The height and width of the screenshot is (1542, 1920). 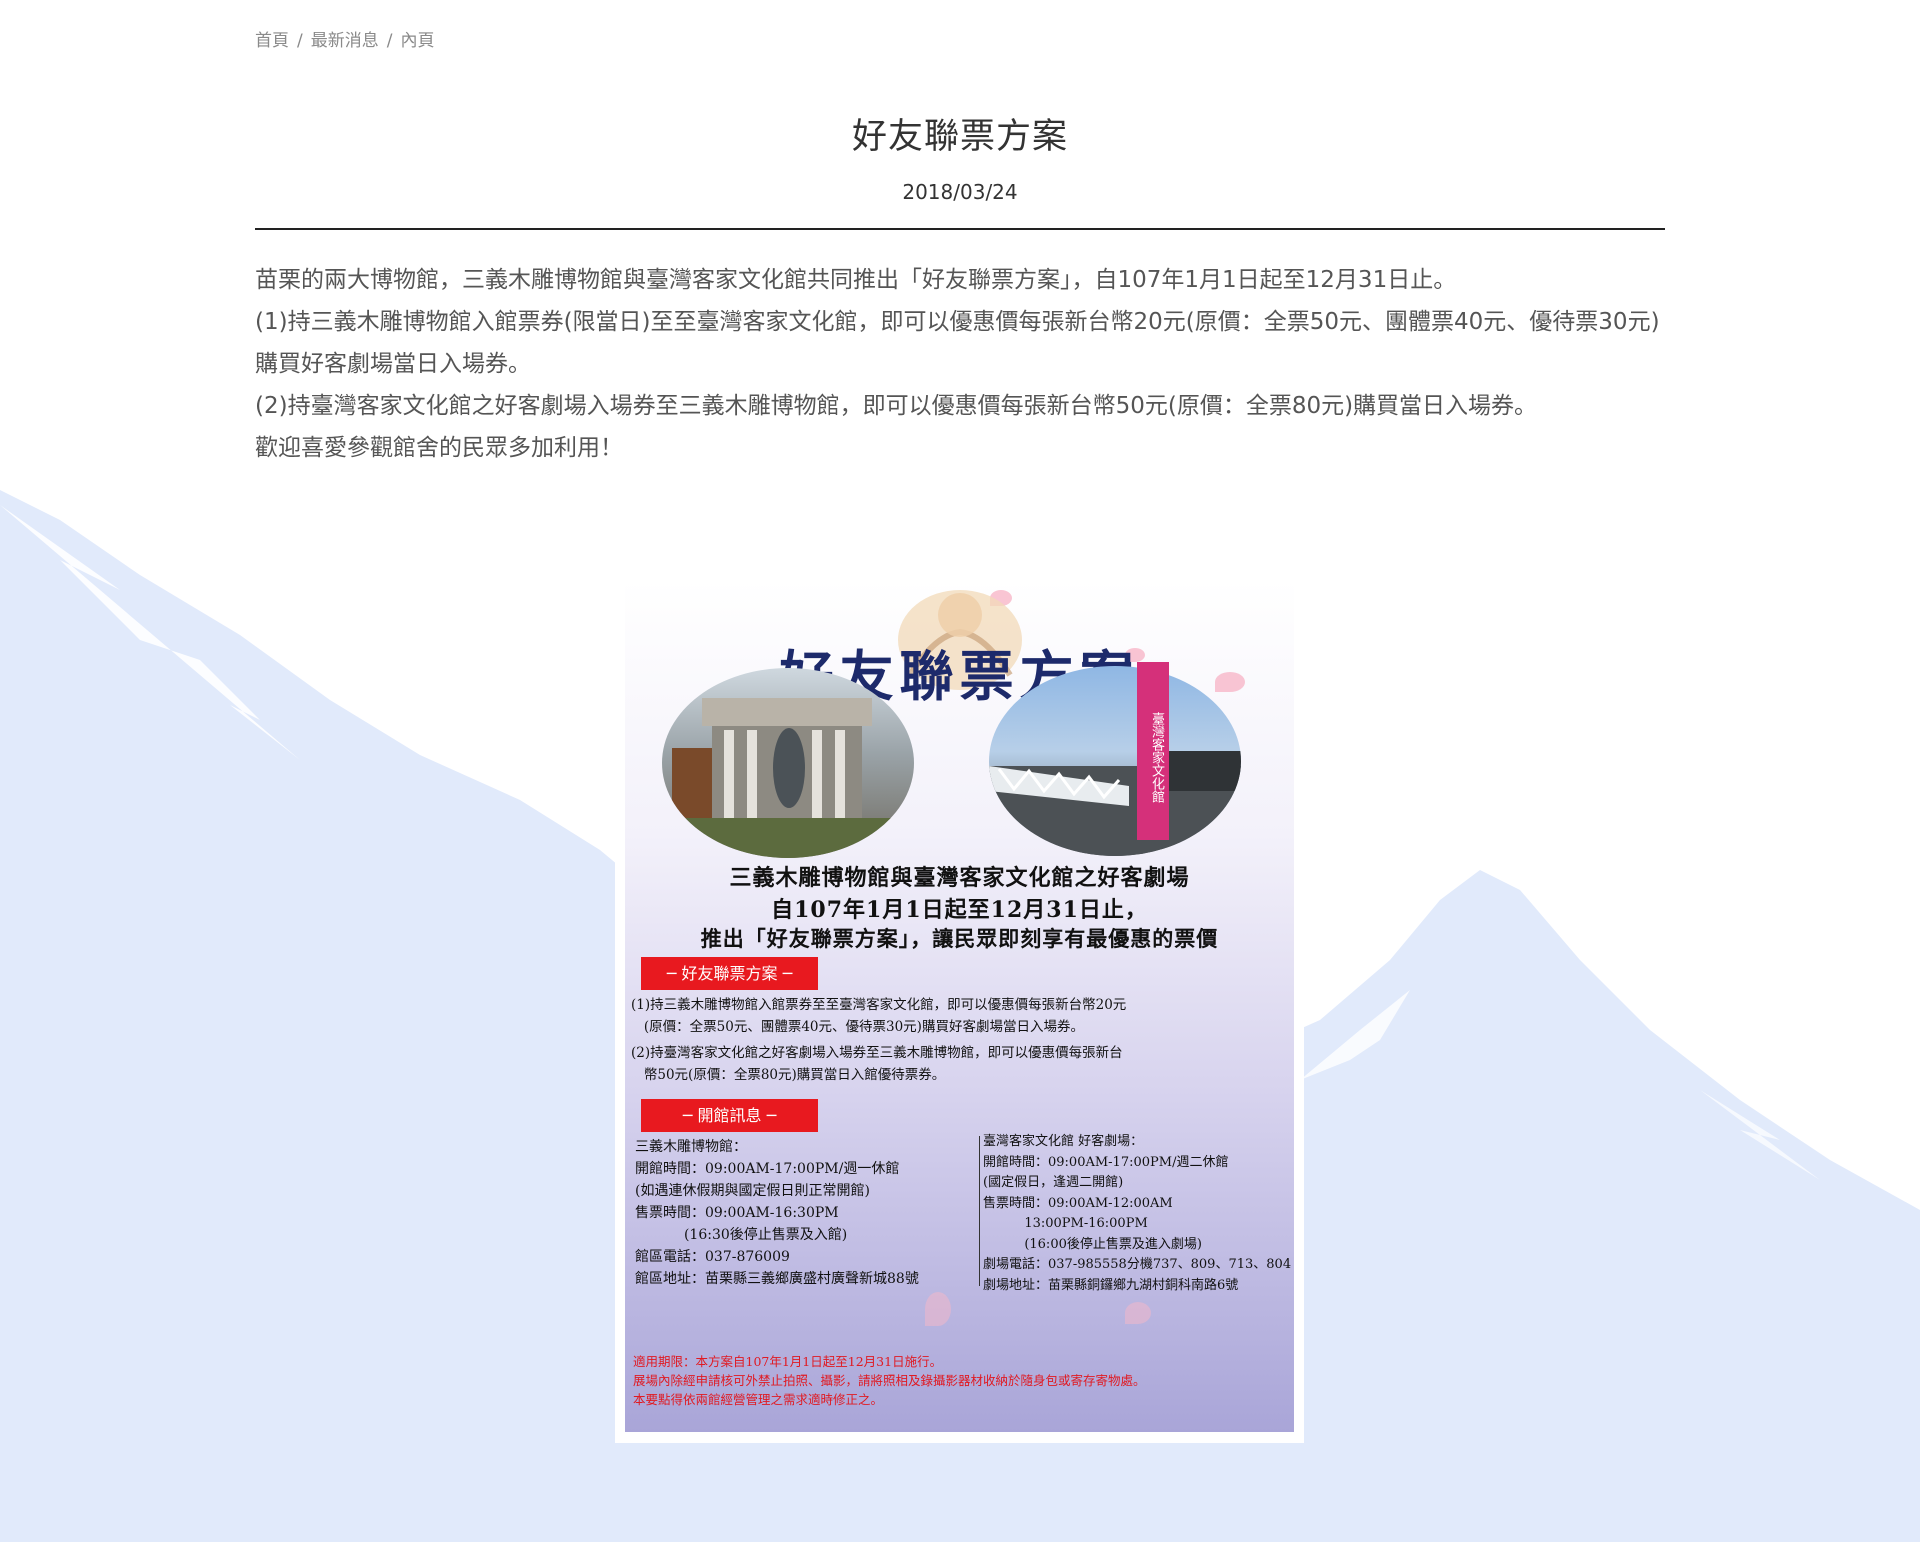 What do you see at coordinates (960, 229) in the screenshot?
I see `title-divider` at bounding box center [960, 229].